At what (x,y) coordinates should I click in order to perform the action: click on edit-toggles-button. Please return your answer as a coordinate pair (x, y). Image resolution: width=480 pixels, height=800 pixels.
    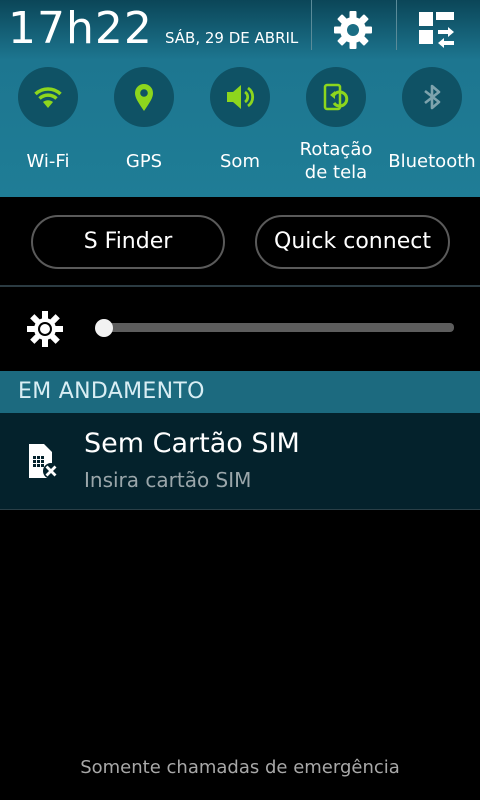
    Looking at the image, I should click on (438, 30).